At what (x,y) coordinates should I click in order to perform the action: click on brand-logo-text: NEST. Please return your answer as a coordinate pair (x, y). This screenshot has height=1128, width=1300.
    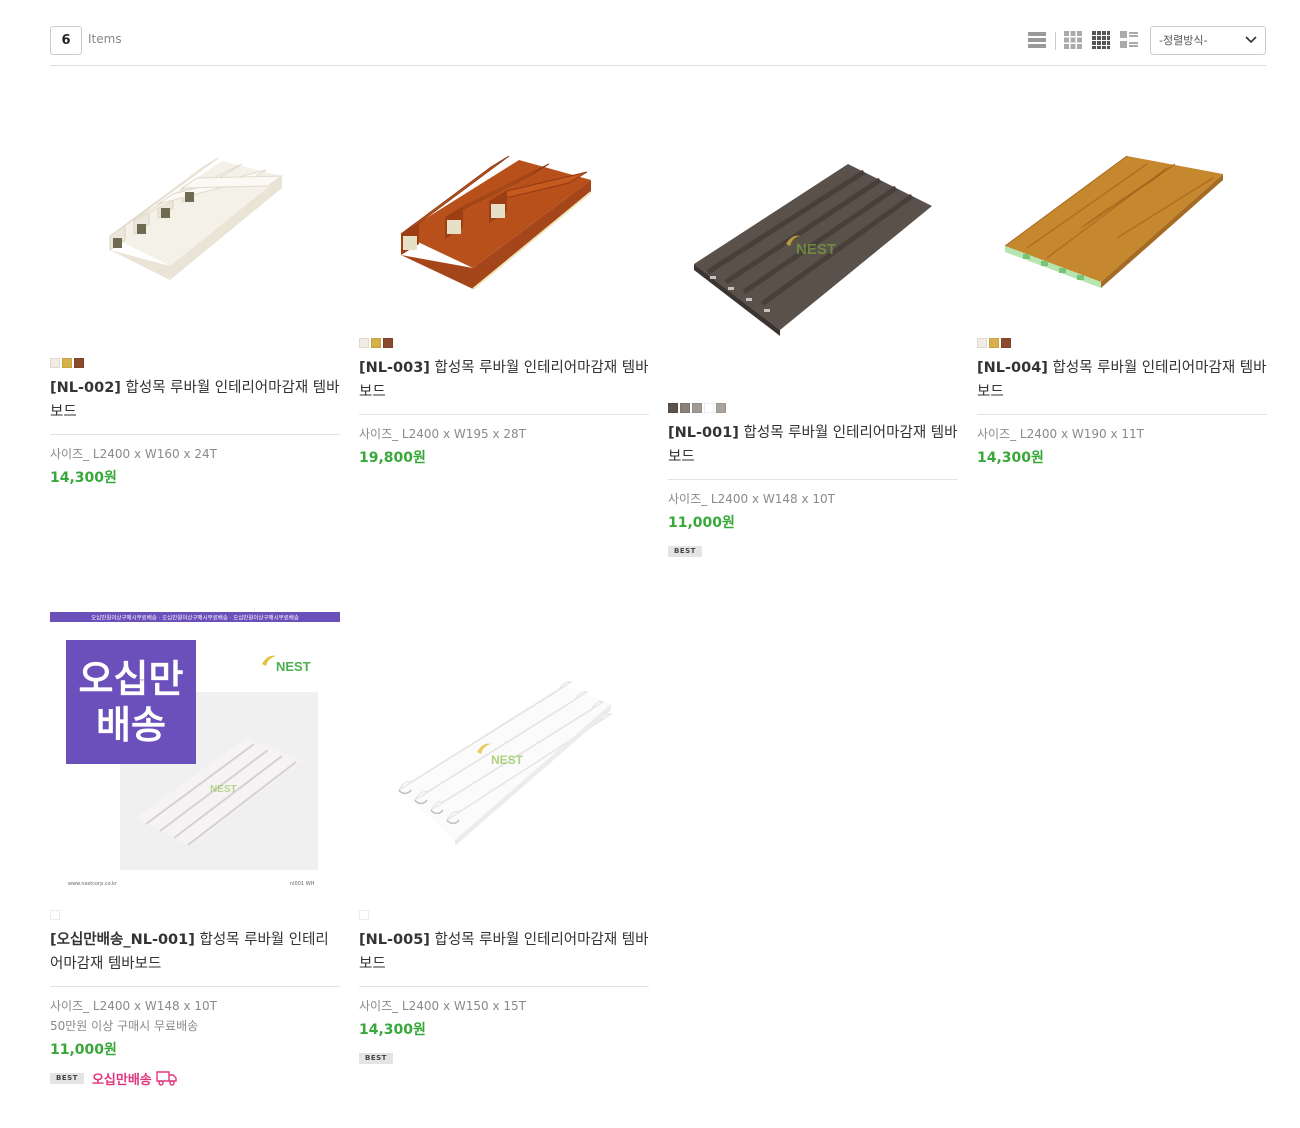
    Looking at the image, I should click on (293, 666).